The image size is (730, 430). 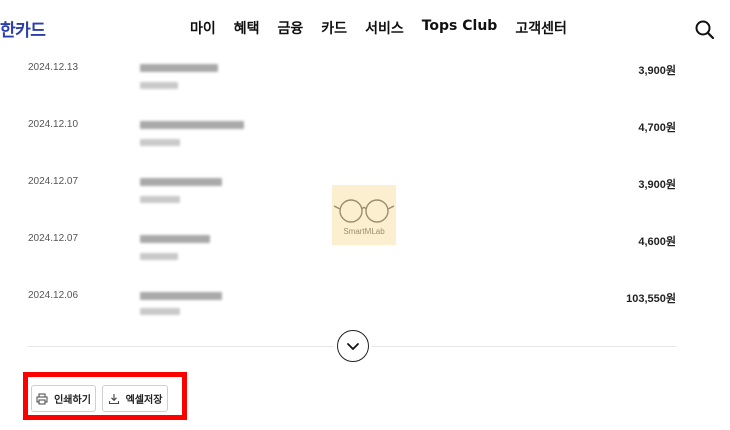 What do you see at coordinates (651, 299) in the screenshot?
I see `transaction-amount: 103,550원` at bounding box center [651, 299].